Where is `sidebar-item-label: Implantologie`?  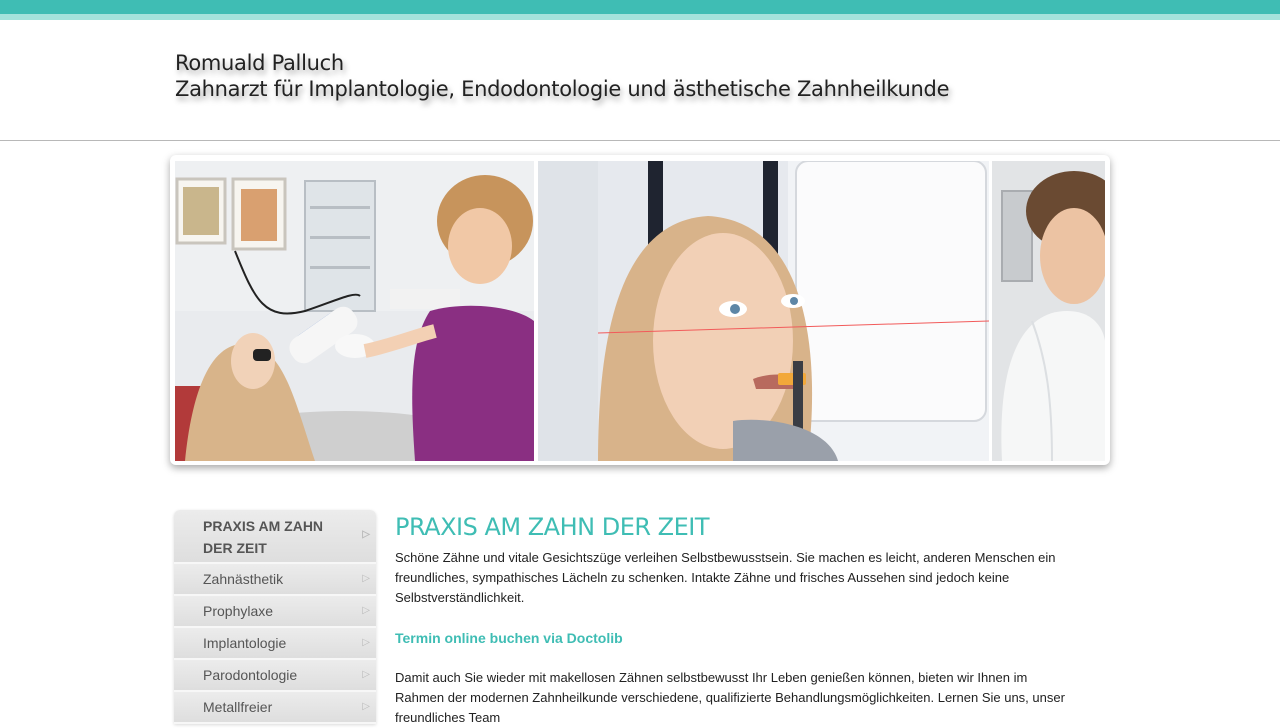
sidebar-item-label: Implantologie is located at coordinates (245, 643).